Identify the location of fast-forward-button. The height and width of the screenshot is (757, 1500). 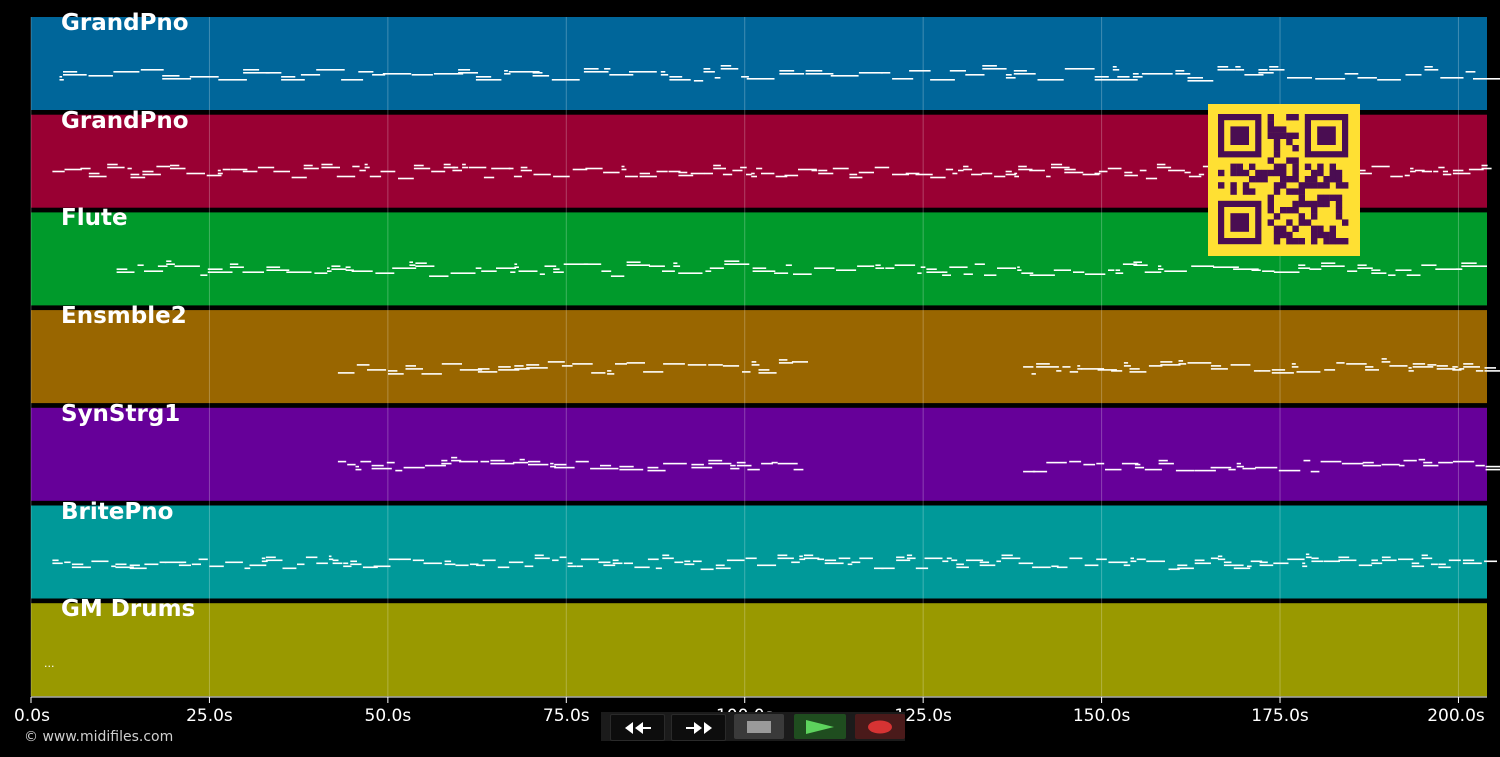
(698, 727).